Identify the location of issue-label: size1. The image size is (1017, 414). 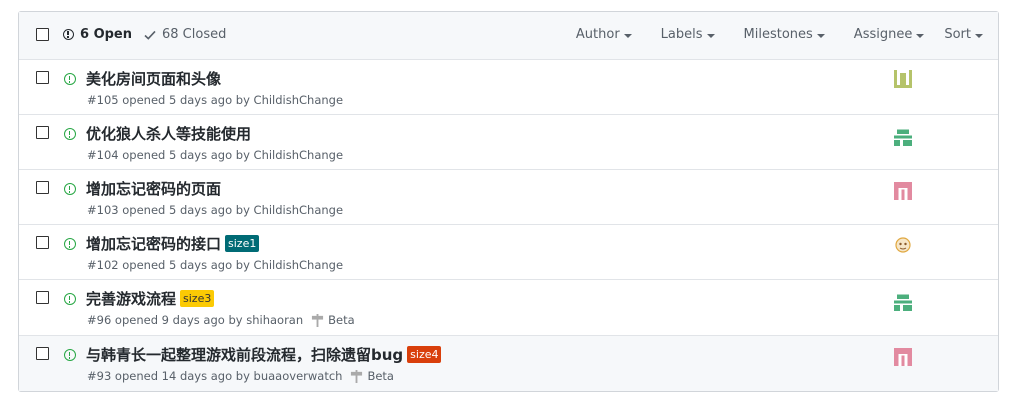
(242, 243).